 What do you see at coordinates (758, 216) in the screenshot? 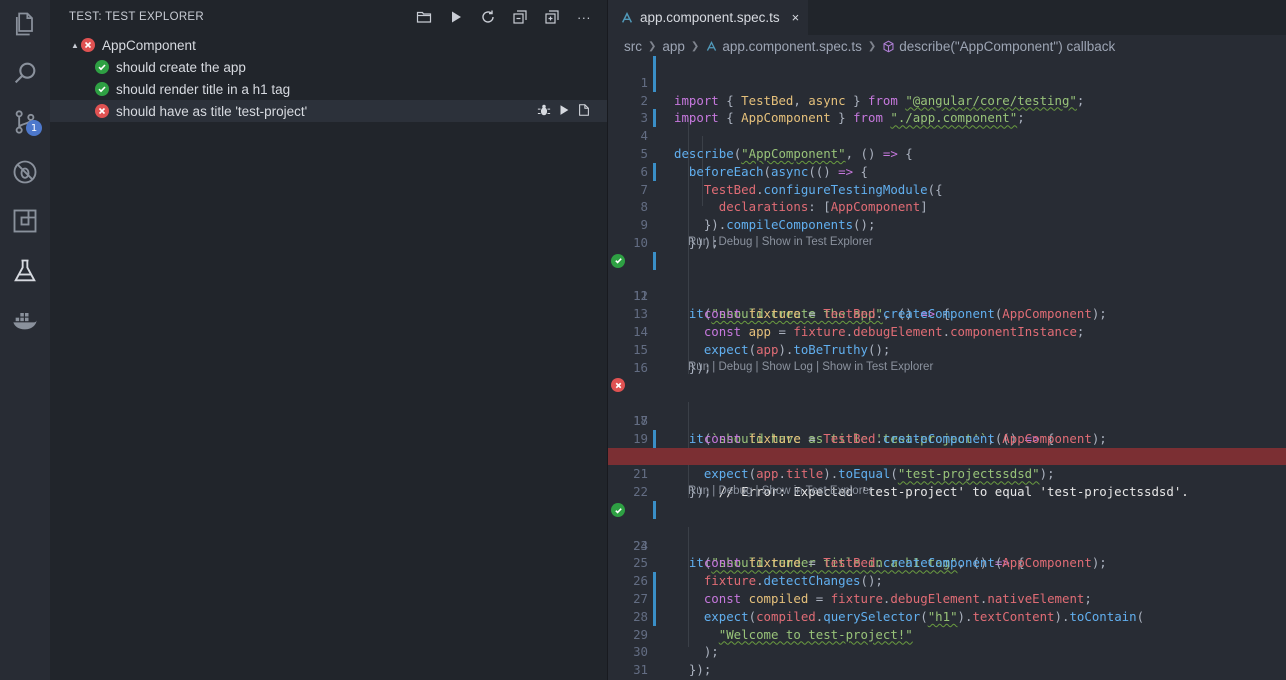
I see `code-line: 8 }).compileComponents();` at bounding box center [758, 216].